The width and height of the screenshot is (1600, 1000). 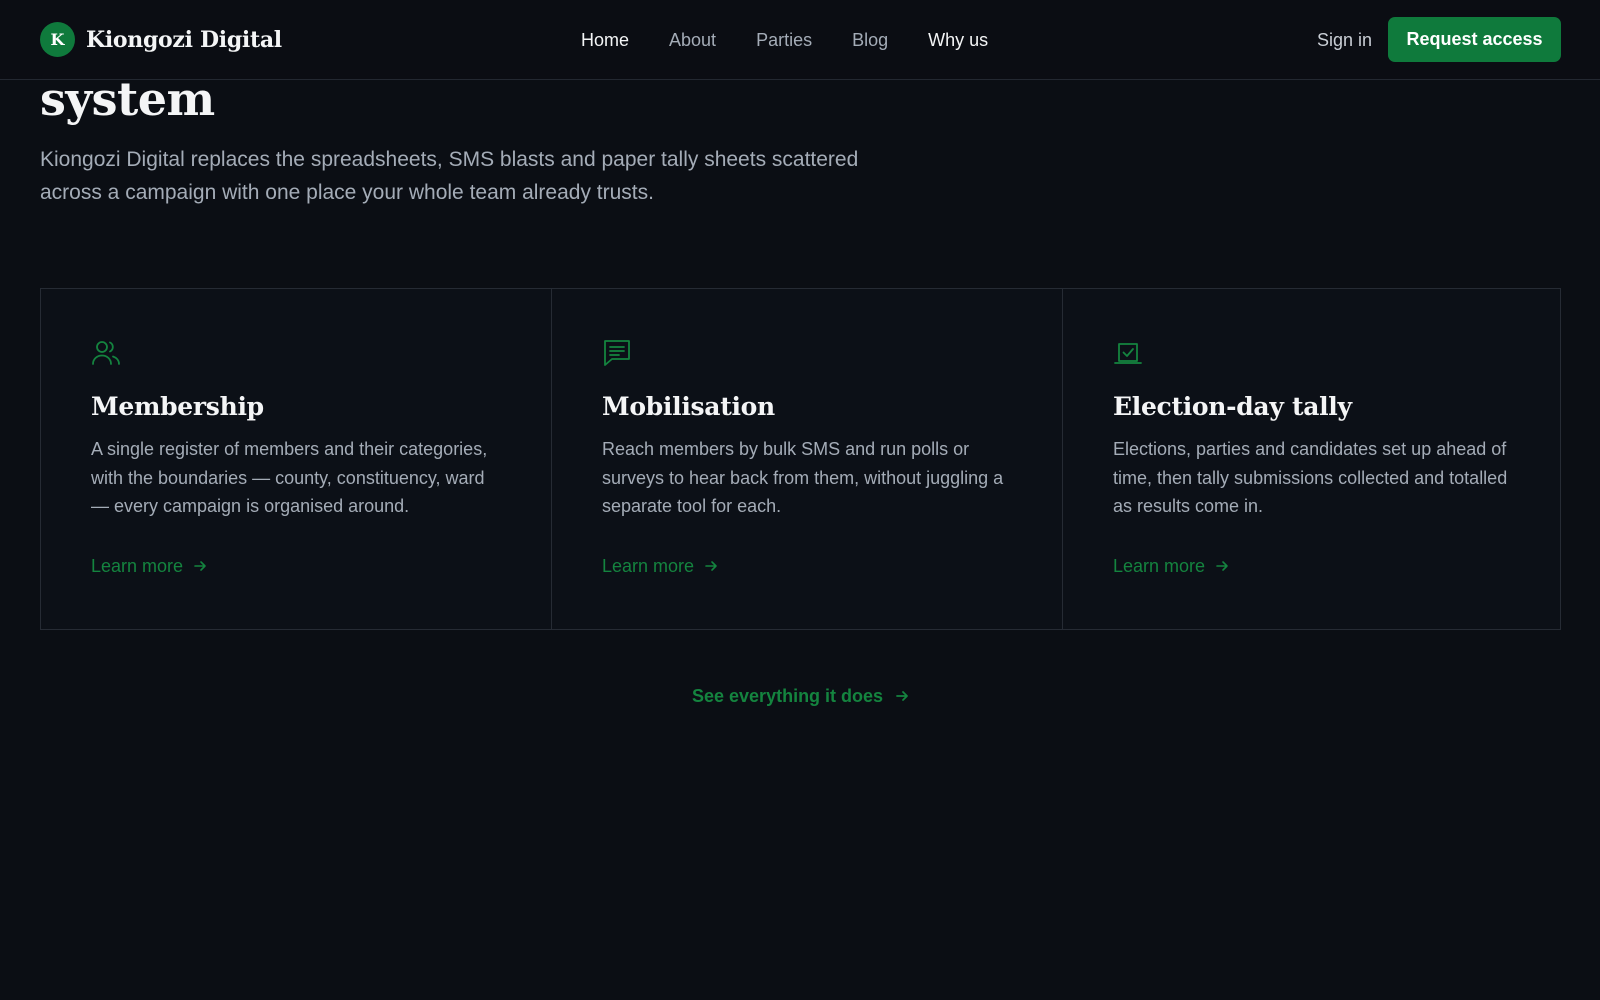 I want to click on feature-title: Mobilisation, so click(x=688, y=406).